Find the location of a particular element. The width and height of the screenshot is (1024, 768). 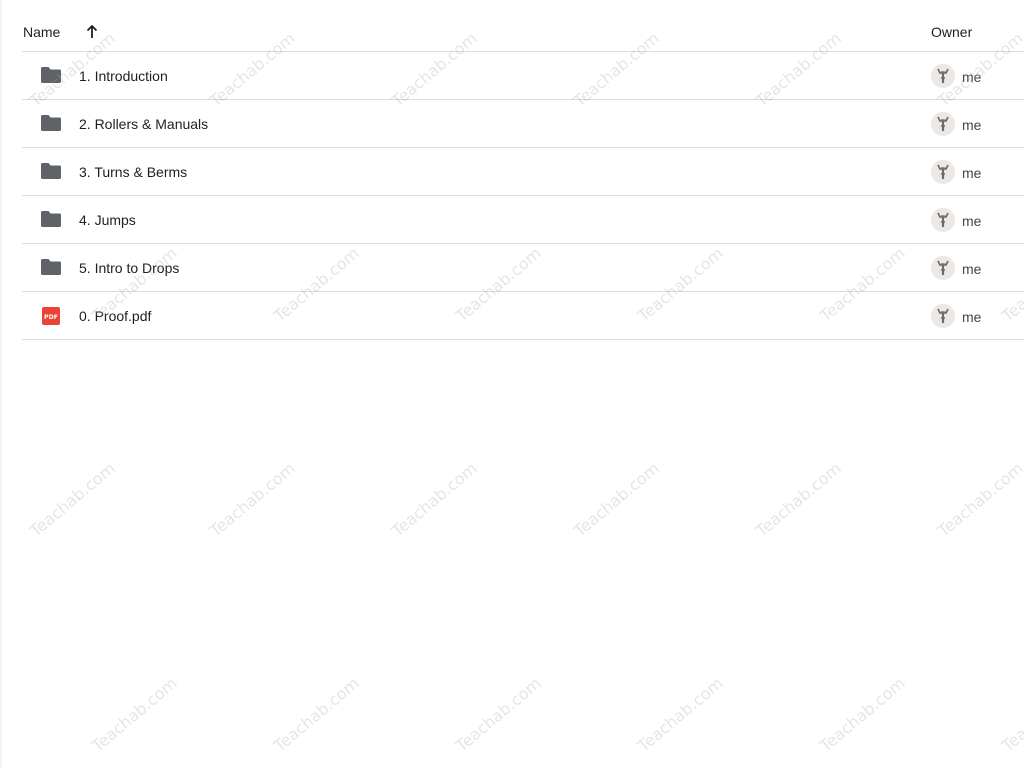

list-header: Name Owner is located at coordinates (523, 32).